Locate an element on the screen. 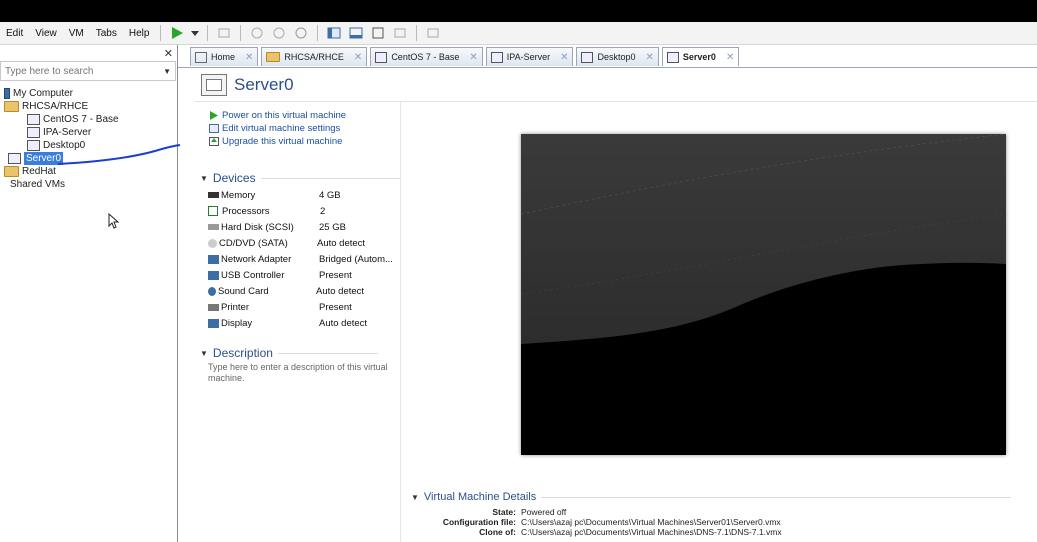  page-title: Server0 is located at coordinates (247, 85).